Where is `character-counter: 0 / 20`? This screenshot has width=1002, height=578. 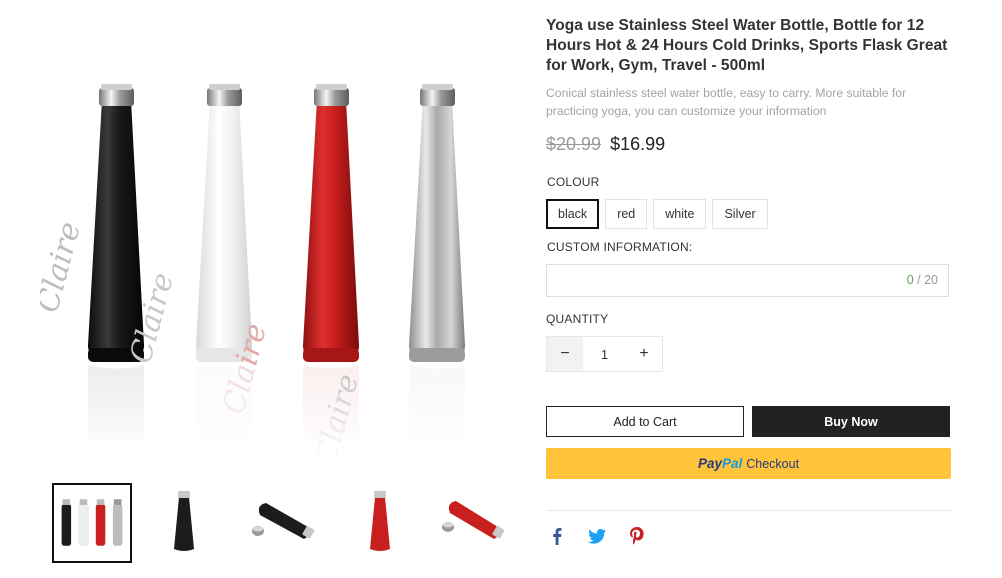 character-counter: 0 / 20 is located at coordinates (922, 280).